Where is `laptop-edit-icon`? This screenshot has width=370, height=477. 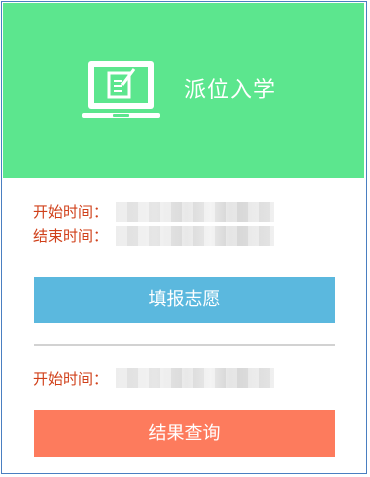 laptop-edit-icon is located at coordinates (121, 89).